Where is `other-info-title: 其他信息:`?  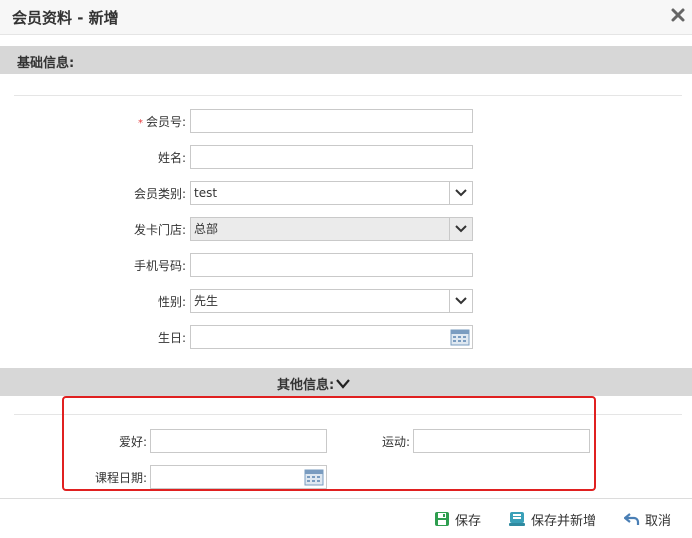
other-info-title: 其他信息: is located at coordinates (306, 385).